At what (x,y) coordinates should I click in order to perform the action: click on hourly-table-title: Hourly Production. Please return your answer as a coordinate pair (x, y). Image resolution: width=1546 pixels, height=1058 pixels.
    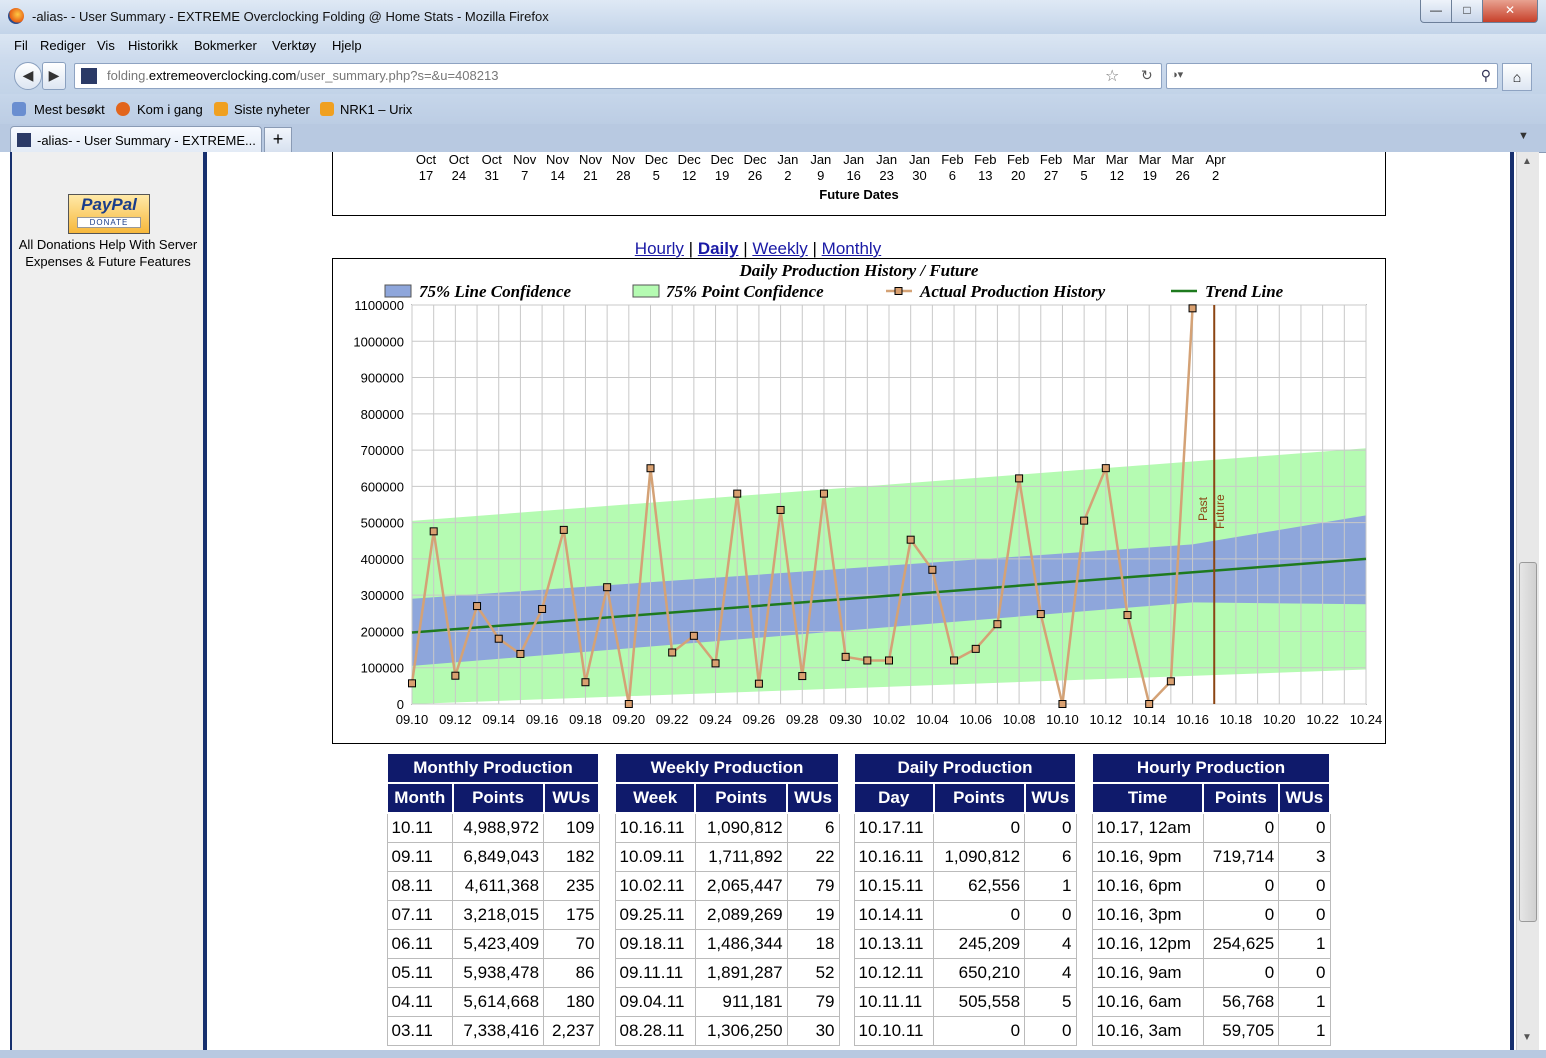
    Looking at the image, I should click on (1211, 768).